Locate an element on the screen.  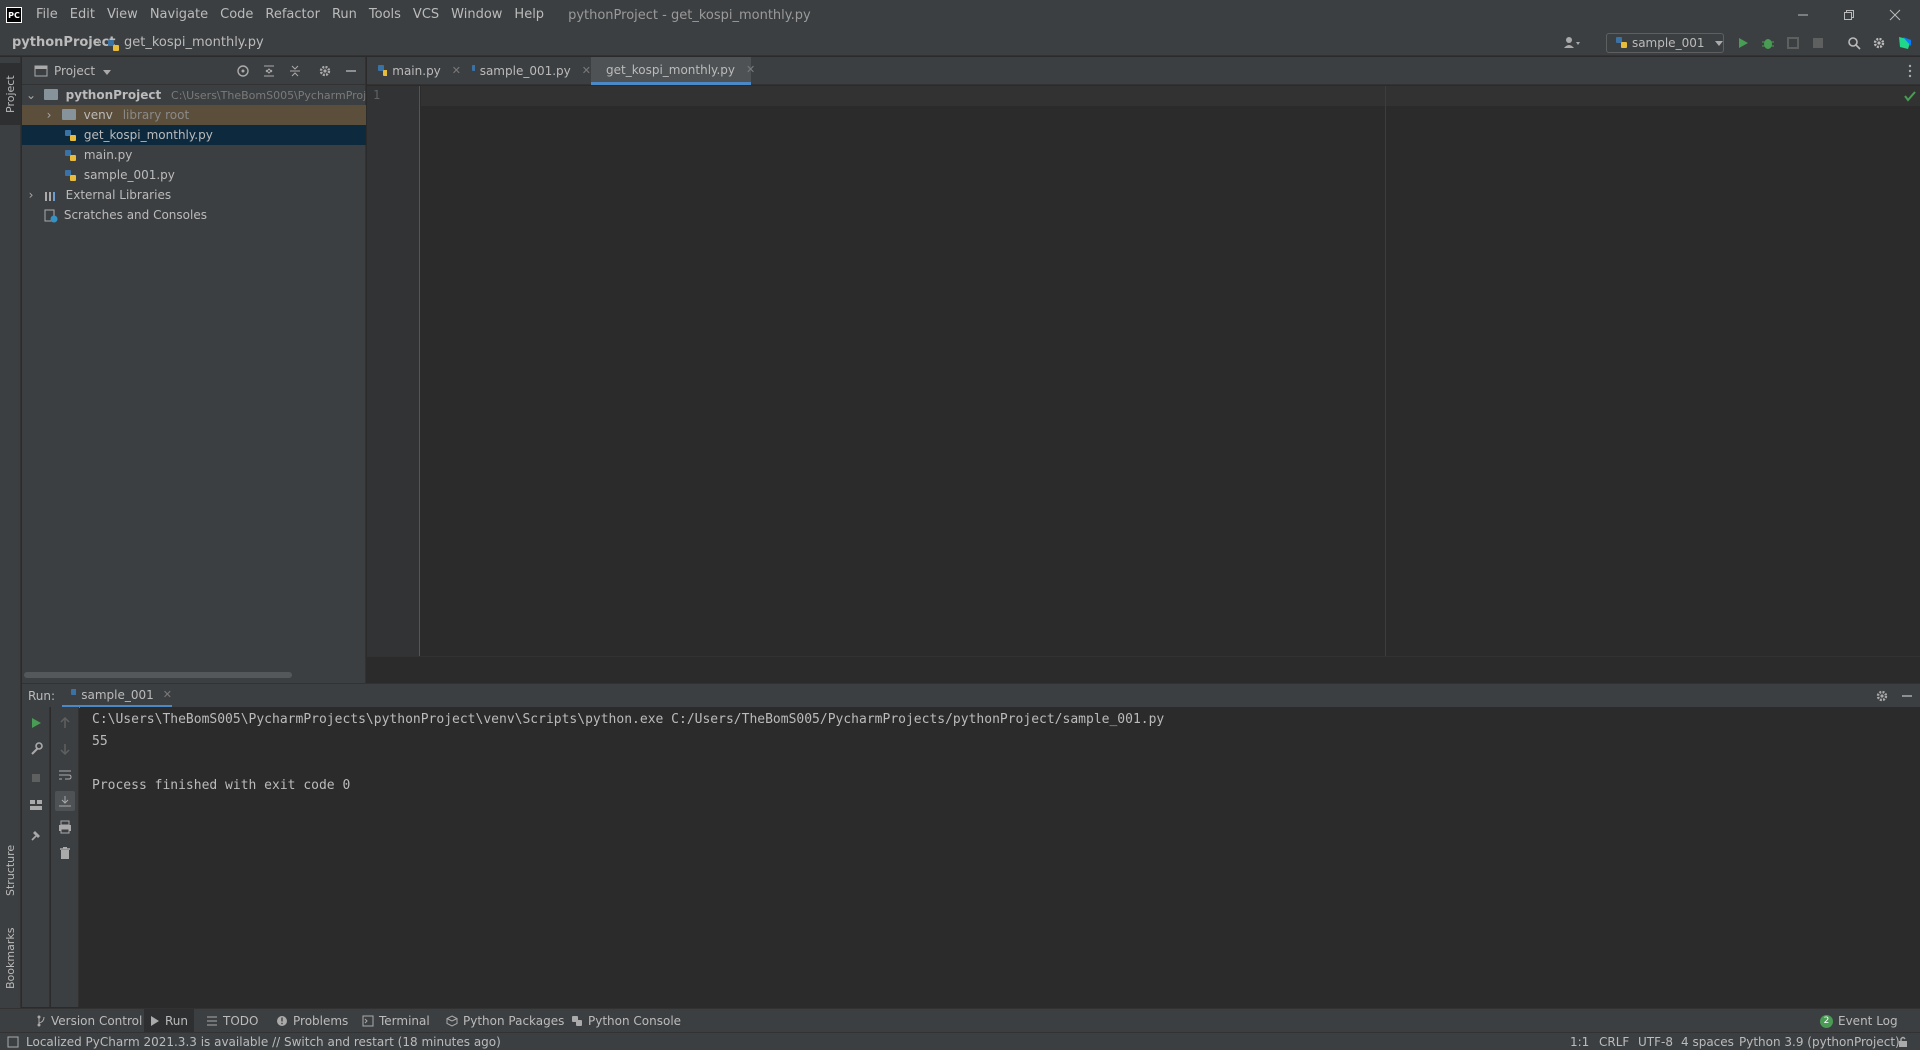
terminal-tool: Terminal is located at coordinates (396, 1021).